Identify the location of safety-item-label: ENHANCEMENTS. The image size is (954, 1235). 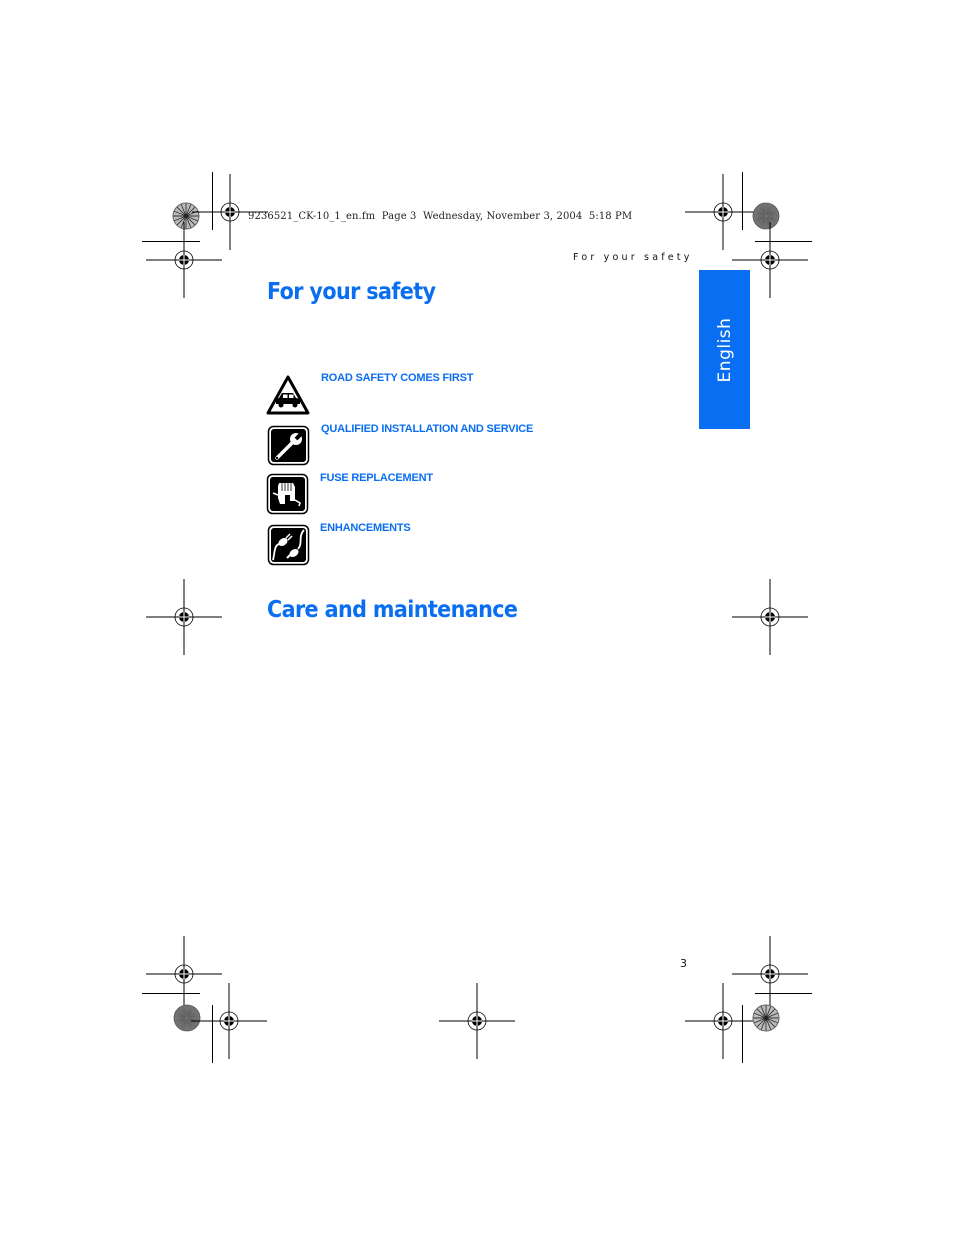
(365, 528).